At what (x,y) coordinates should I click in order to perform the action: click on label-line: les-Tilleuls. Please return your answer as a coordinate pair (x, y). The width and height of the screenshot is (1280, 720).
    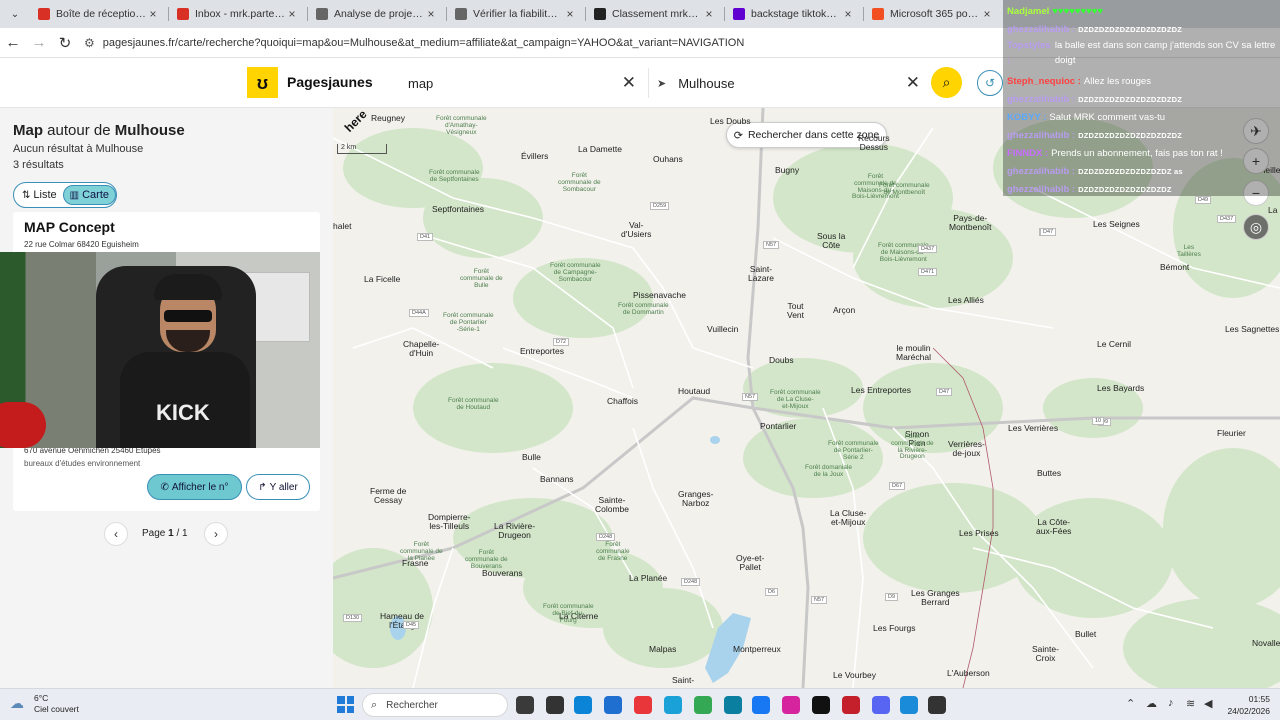
    Looking at the image, I should click on (449, 525).